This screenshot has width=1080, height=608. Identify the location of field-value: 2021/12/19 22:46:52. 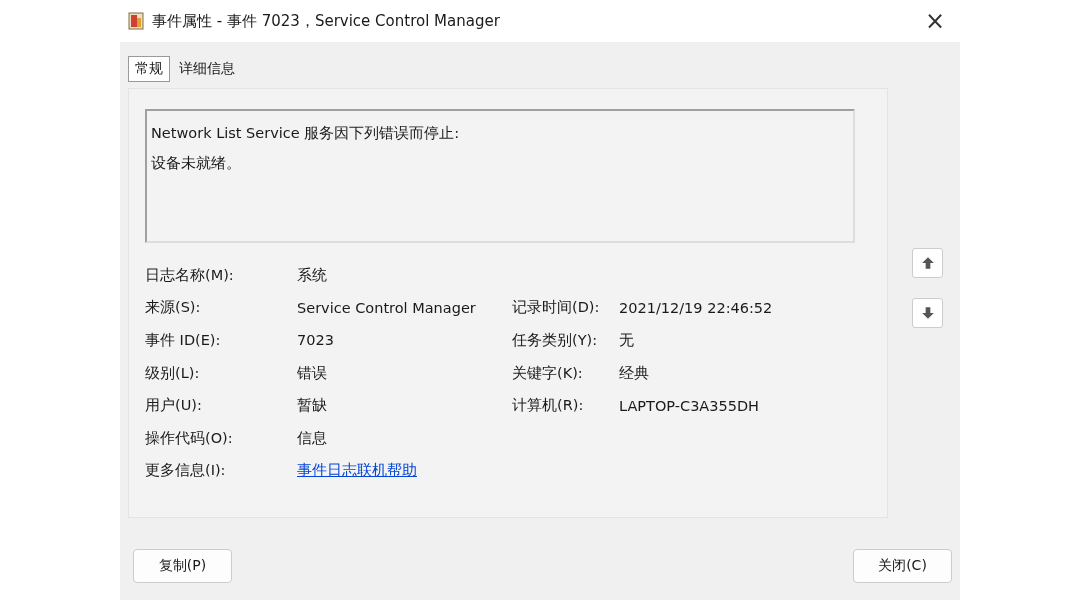
(696, 307).